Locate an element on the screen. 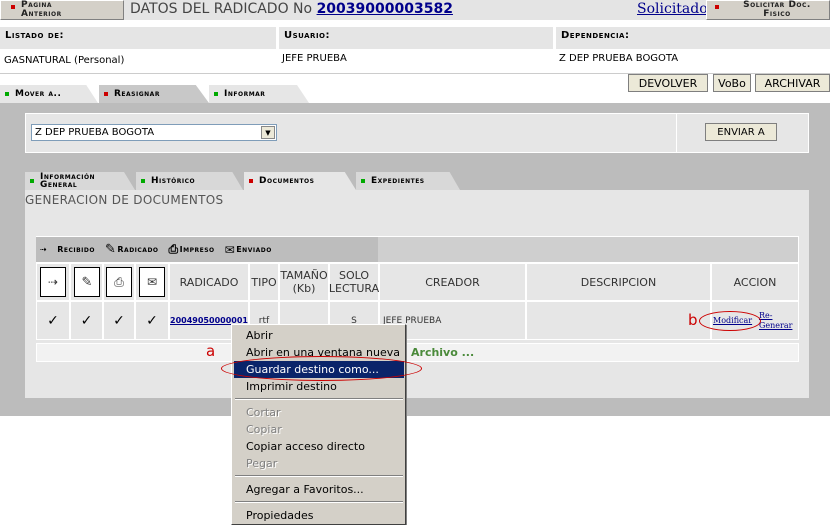  tab-documentos: Documentos is located at coordinates (300, 181).